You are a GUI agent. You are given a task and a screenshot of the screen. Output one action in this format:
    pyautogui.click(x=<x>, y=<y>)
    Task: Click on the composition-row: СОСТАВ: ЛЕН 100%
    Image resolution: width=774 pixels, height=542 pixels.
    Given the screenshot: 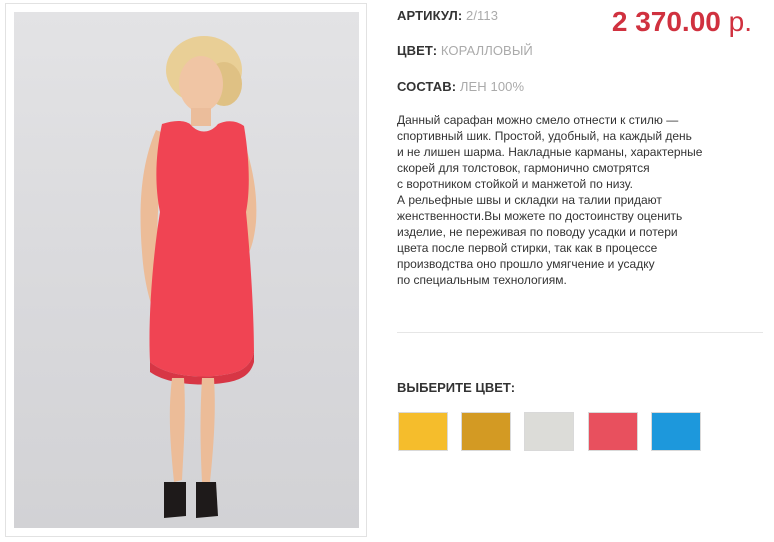 What is the action you would take?
    pyautogui.click(x=460, y=86)
    